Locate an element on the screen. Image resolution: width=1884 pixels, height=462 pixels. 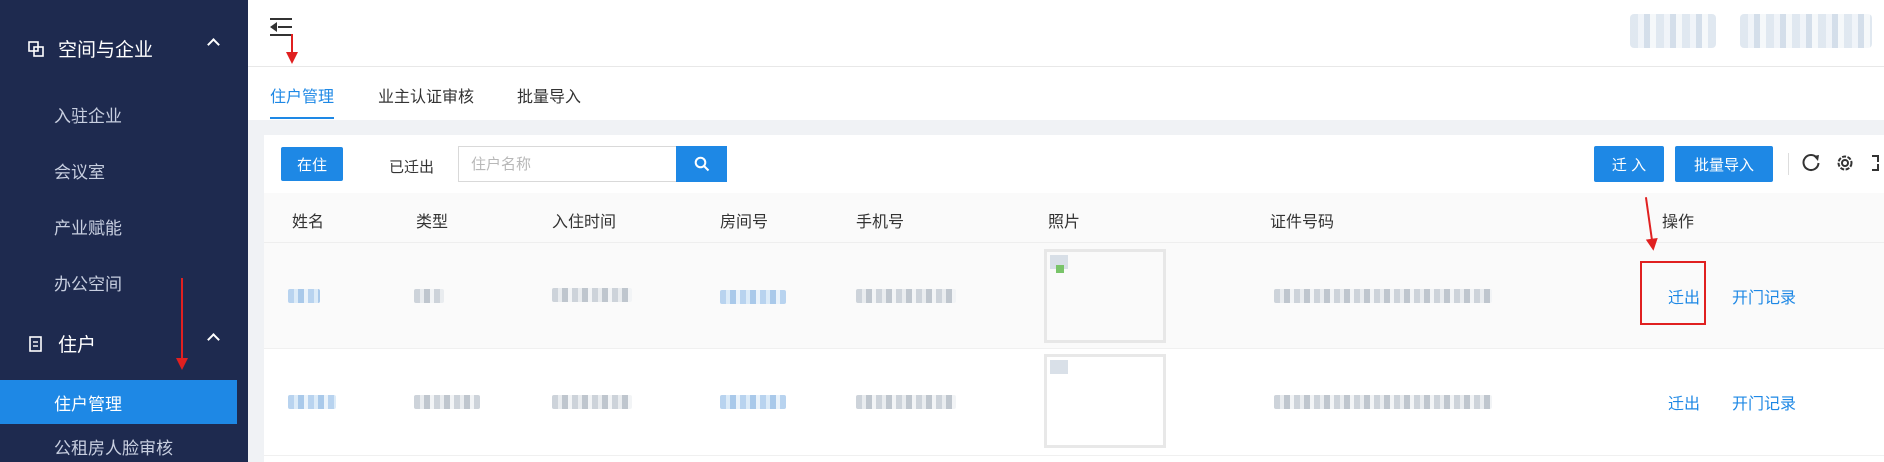
active-tab-indicator is located at coordinates (302, 118).